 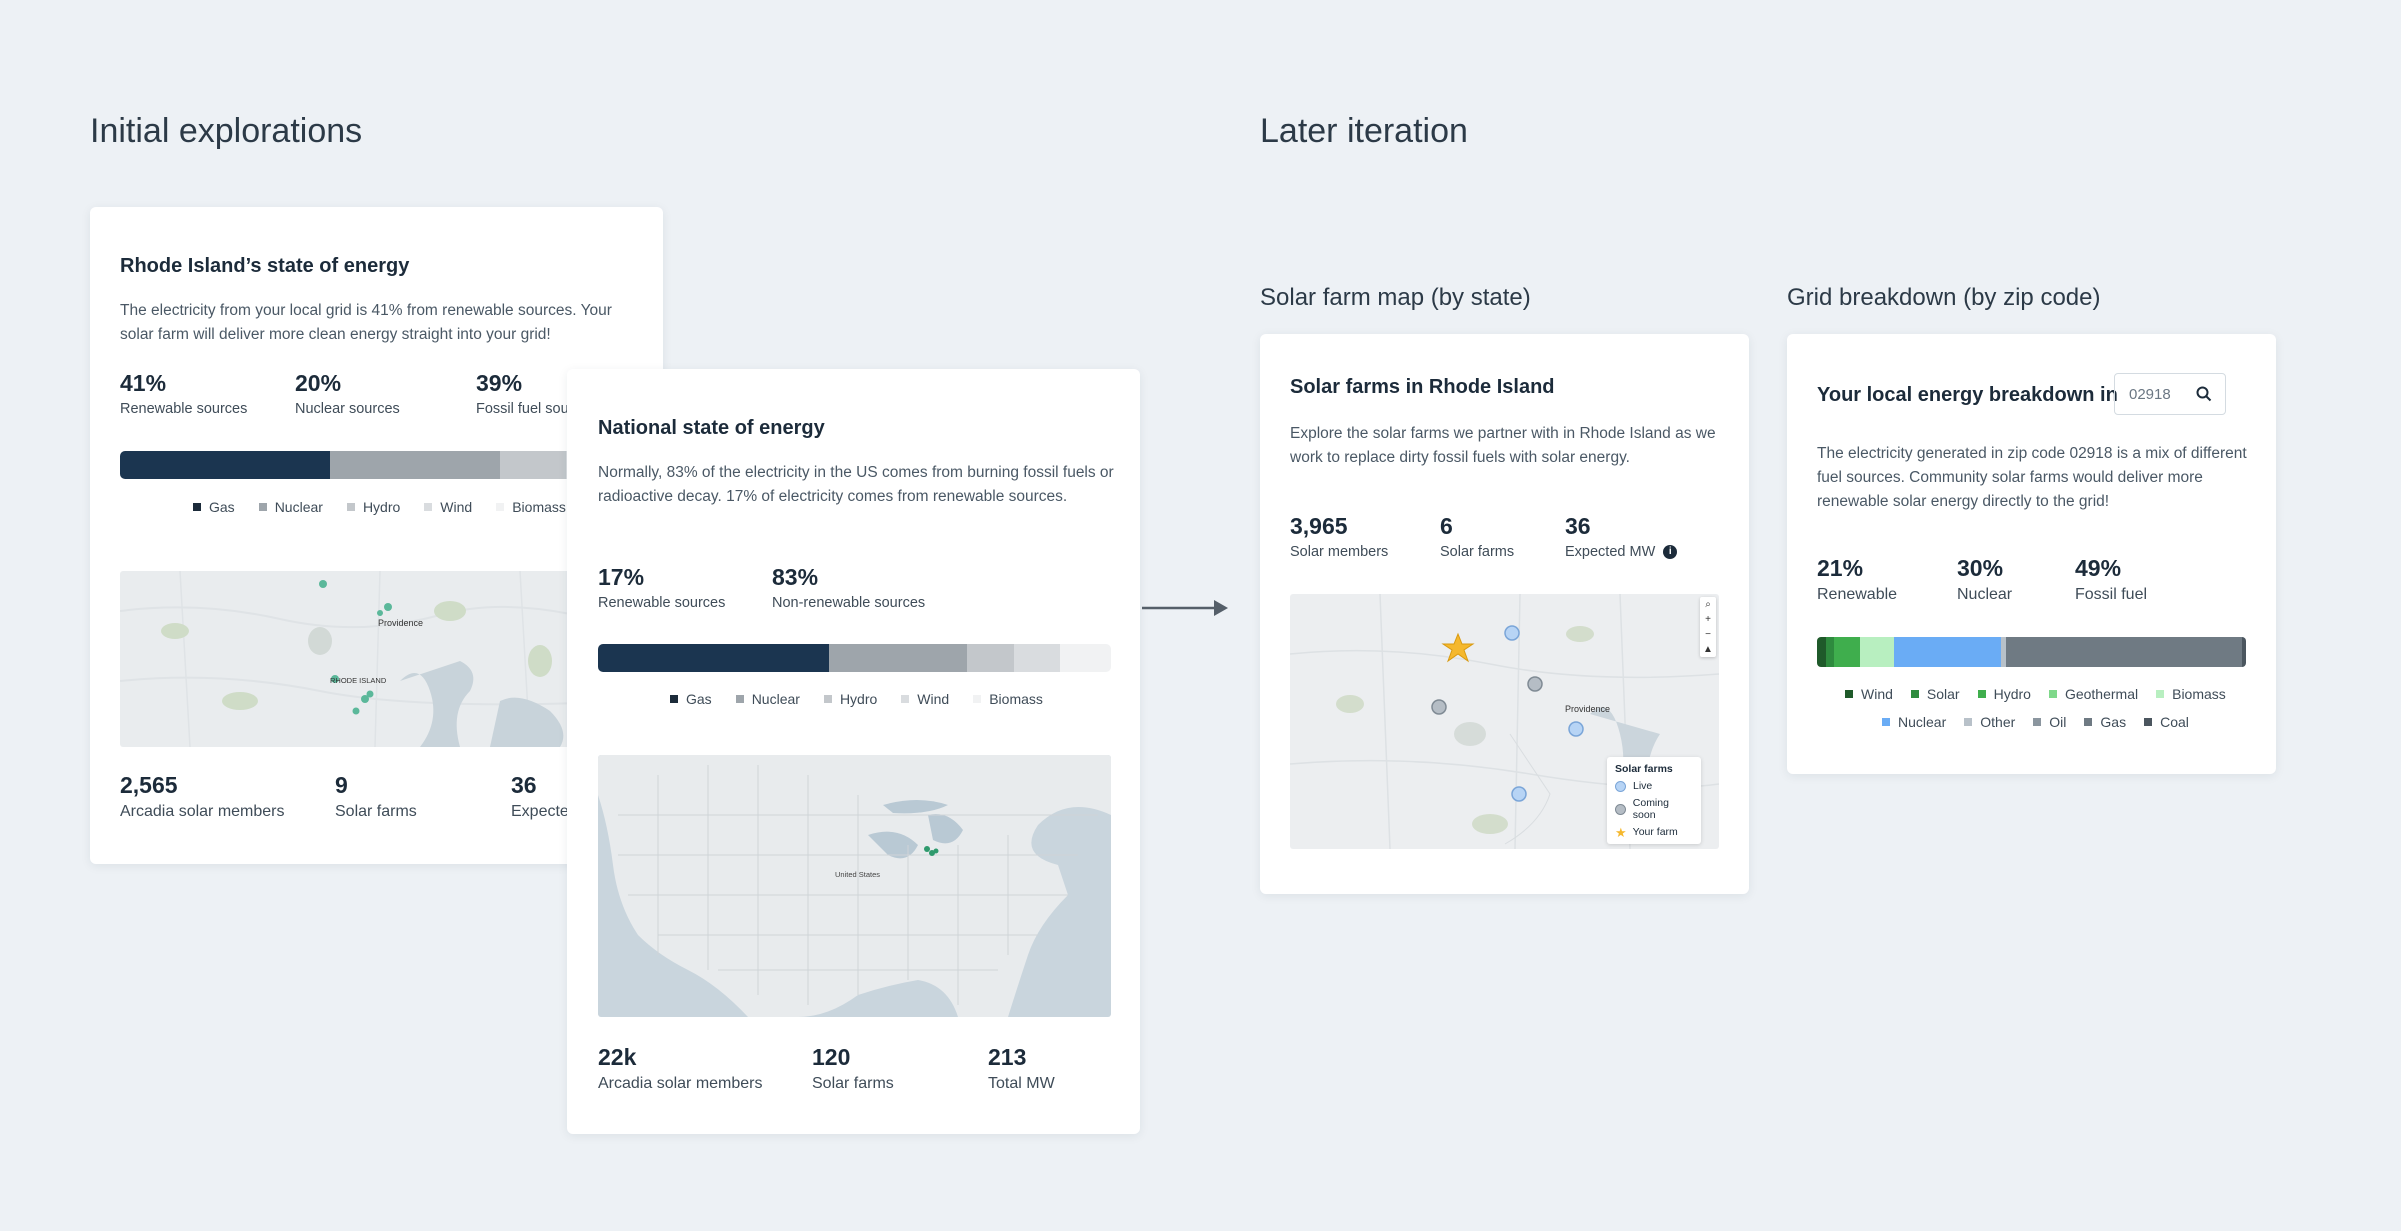 I want to click on ri-stat-expected: 36 Expecte, so click(x=540, y=796).